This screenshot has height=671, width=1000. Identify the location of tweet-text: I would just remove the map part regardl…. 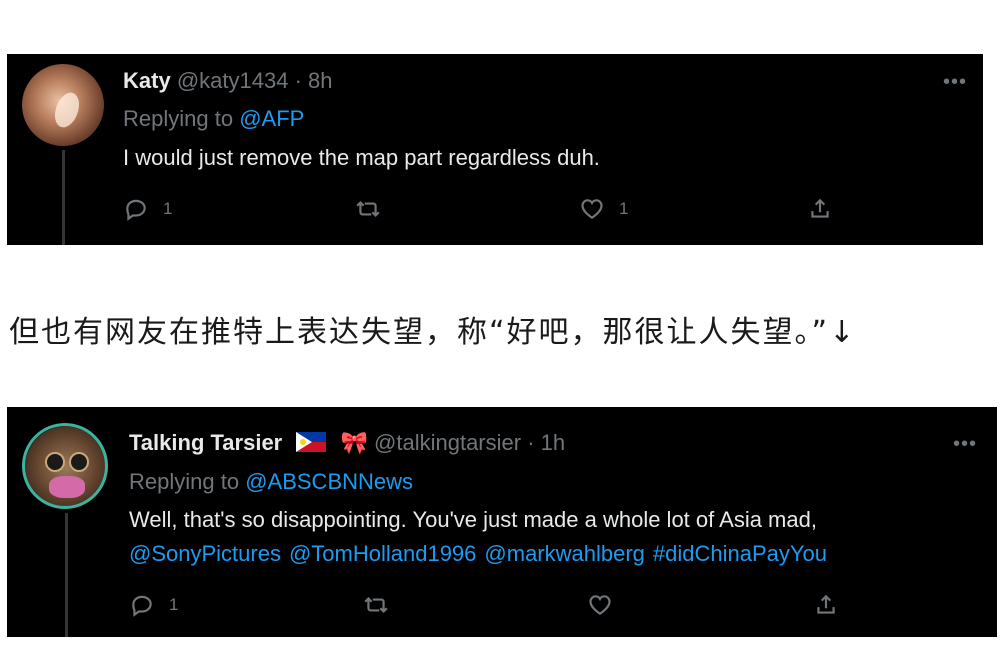
(361, 158).